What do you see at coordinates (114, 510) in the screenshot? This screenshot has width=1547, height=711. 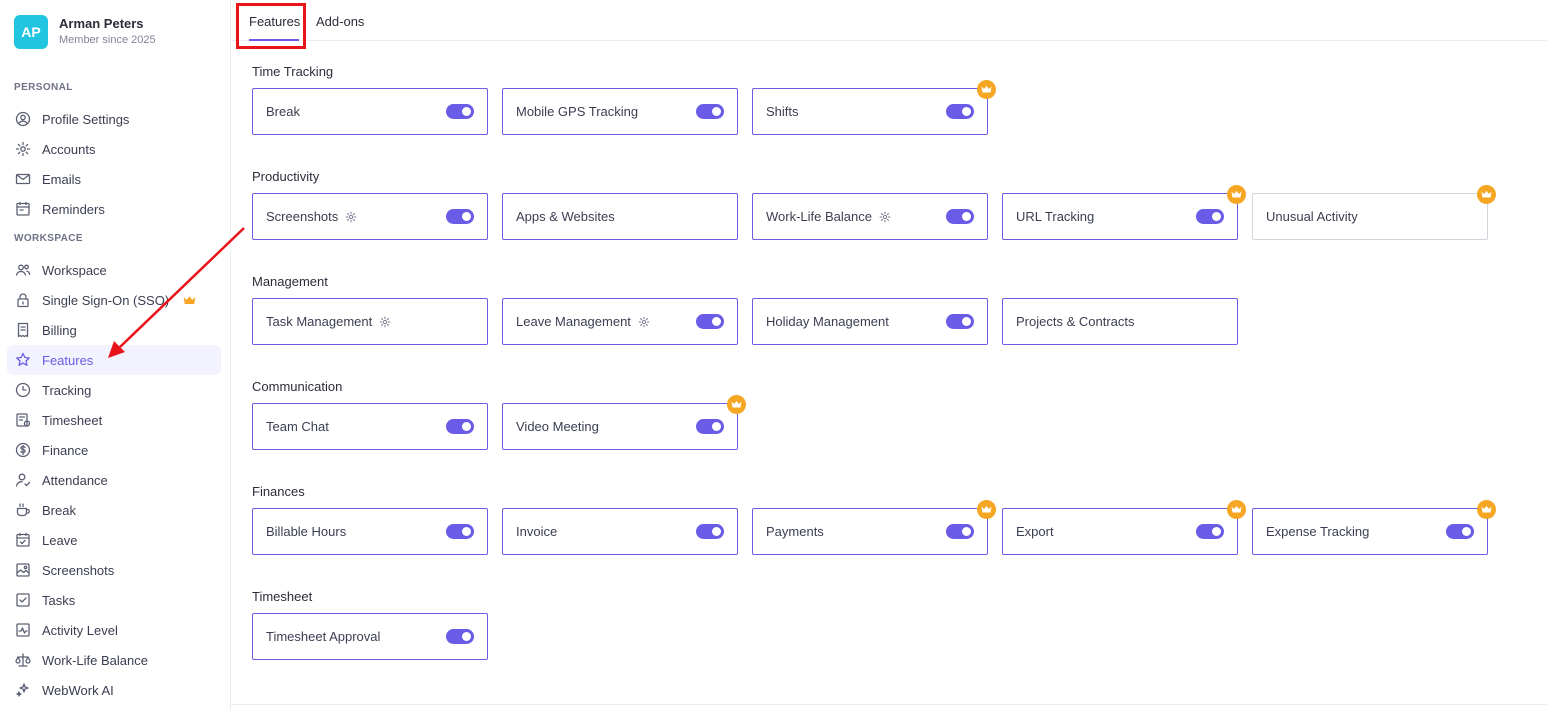 I see `sidebar-item-break: Break` at bounding box center [114, 510].